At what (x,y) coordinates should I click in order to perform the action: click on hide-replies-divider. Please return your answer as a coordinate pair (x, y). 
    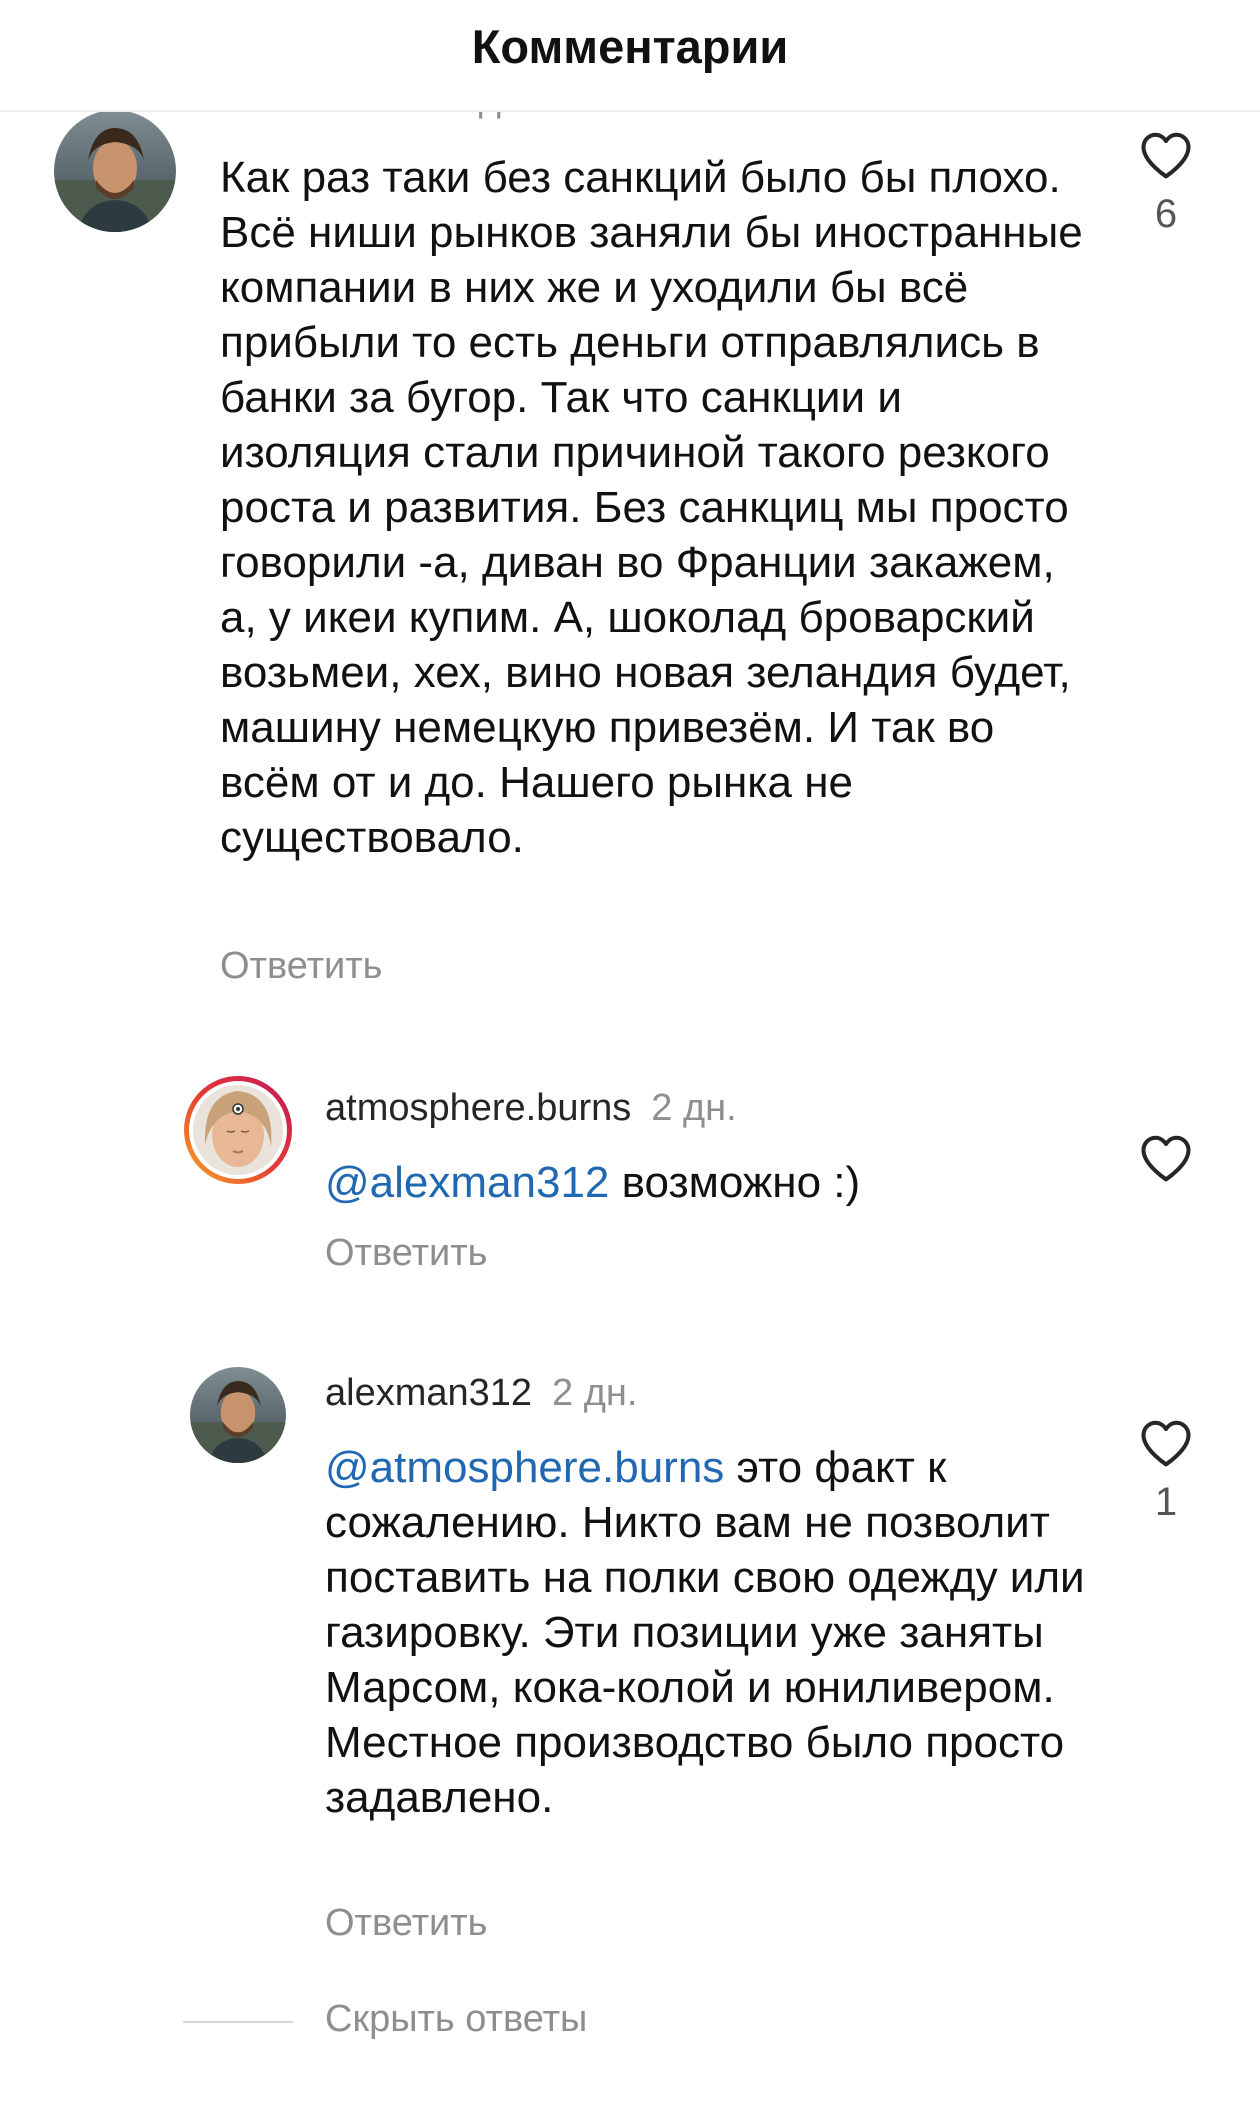
    Looking at the image, I should click on (238, 2022).